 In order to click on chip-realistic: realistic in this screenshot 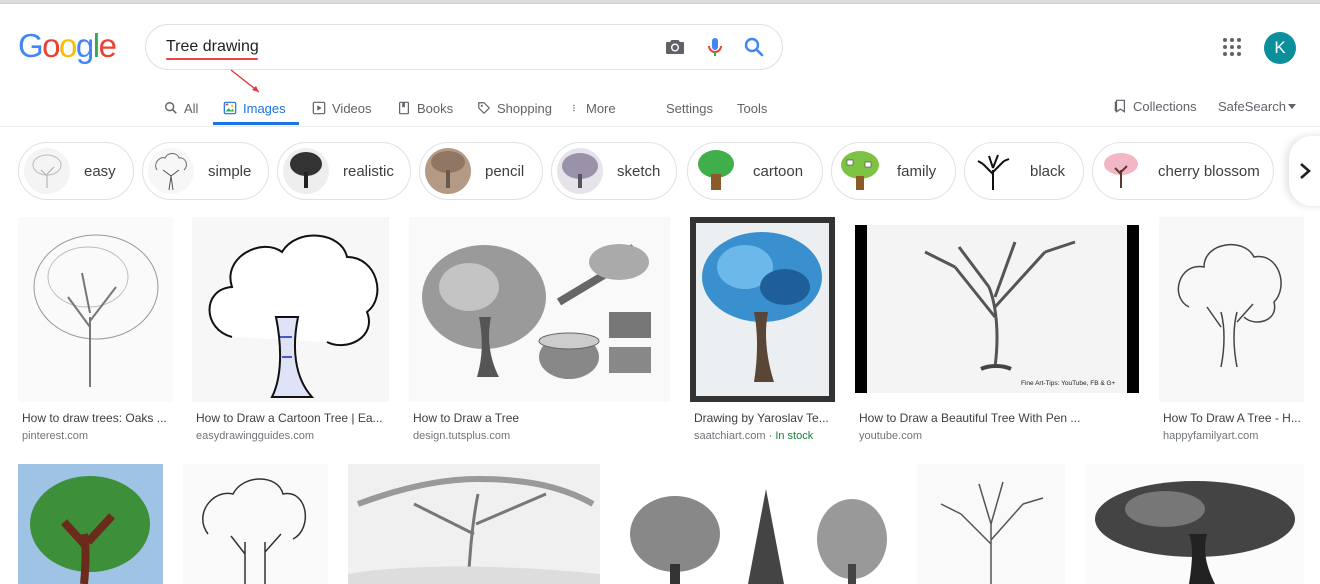, I will do `click(344, 171)`.